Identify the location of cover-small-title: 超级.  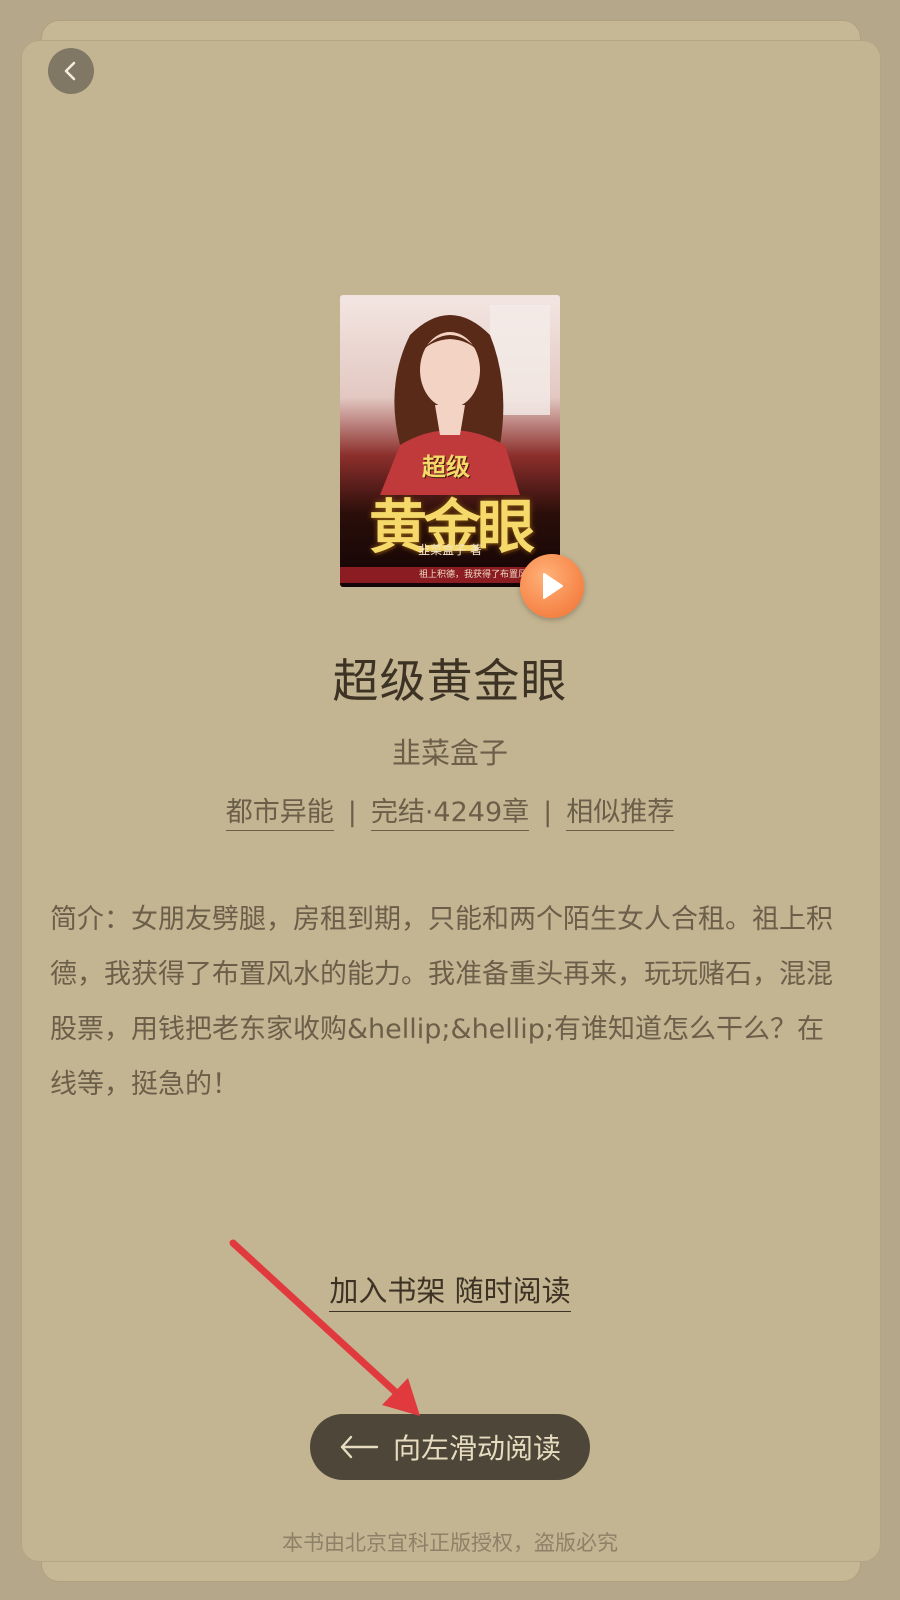
(446, 466).